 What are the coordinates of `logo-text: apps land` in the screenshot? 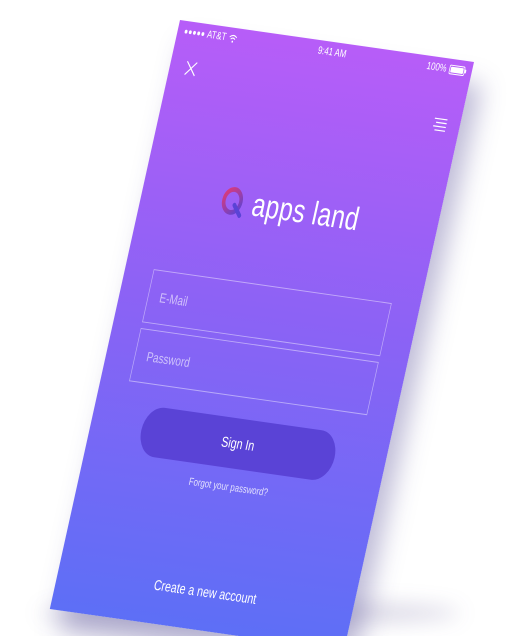 It's located at (306, 212).